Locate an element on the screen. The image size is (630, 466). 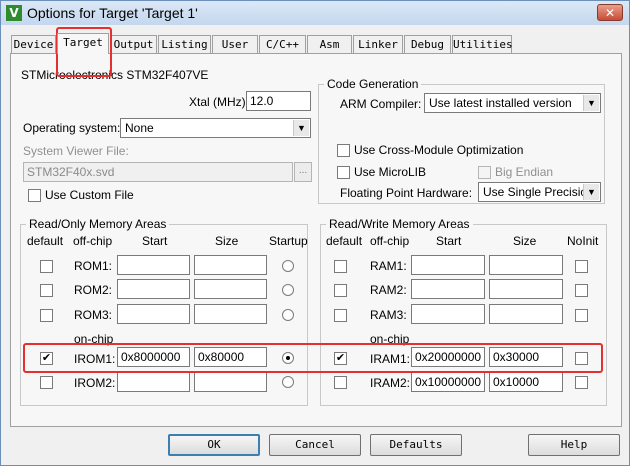
ro-memory-title: Read/Only Memory Areas is located at coordinates (98, 224).